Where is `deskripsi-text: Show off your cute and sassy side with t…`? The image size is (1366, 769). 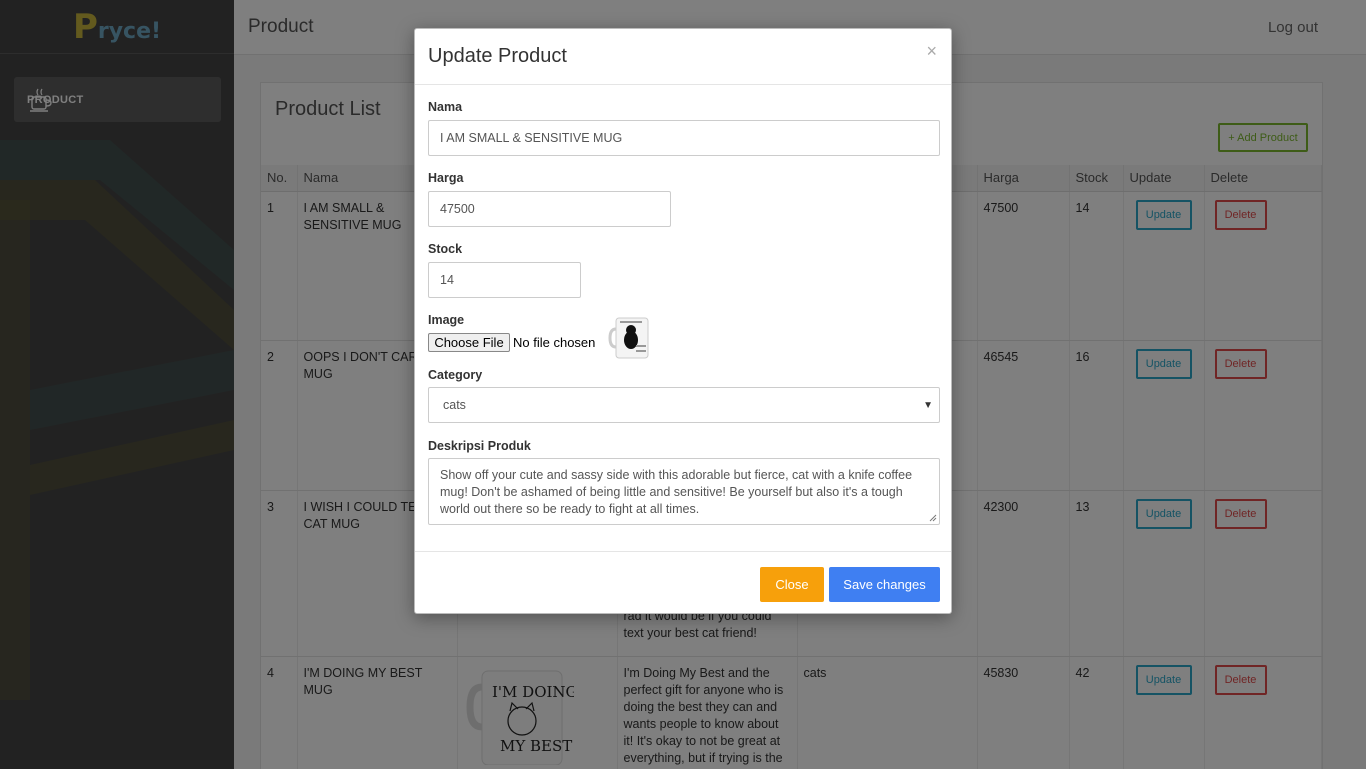 deskripsi-text: Show off your cute and sassy side with t… is located at coordinates (676, 492).